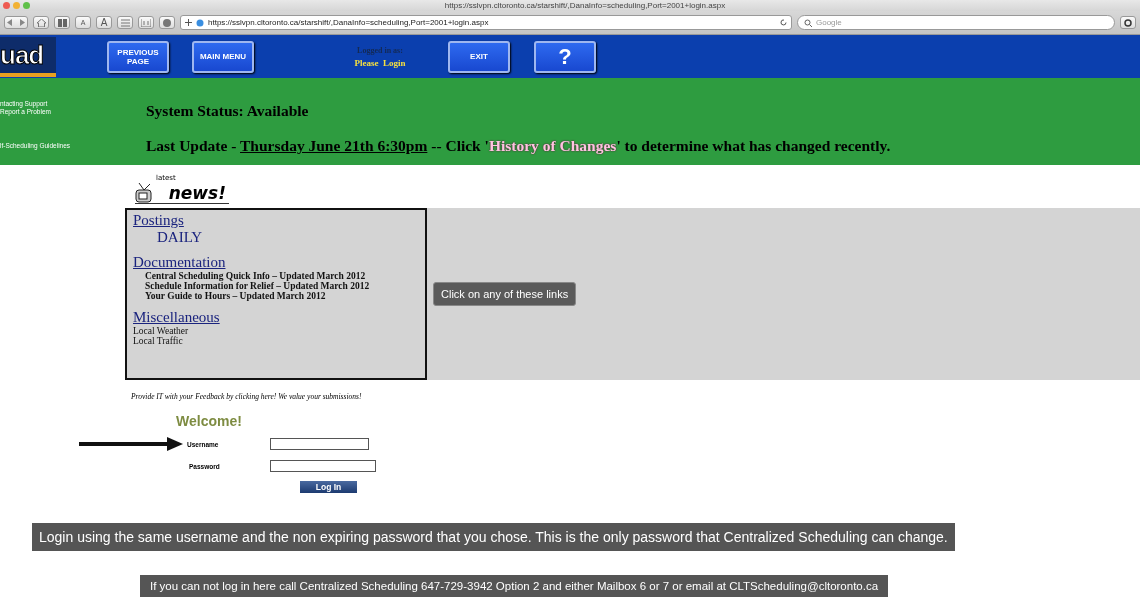 Image resolution: width=1140 pixels, height=604 pixels. What do you see at coordinates (138, 56) in the screenshot?
I see `nav-button: PREVIOUS PAGE` at bounding box center [138, 56].